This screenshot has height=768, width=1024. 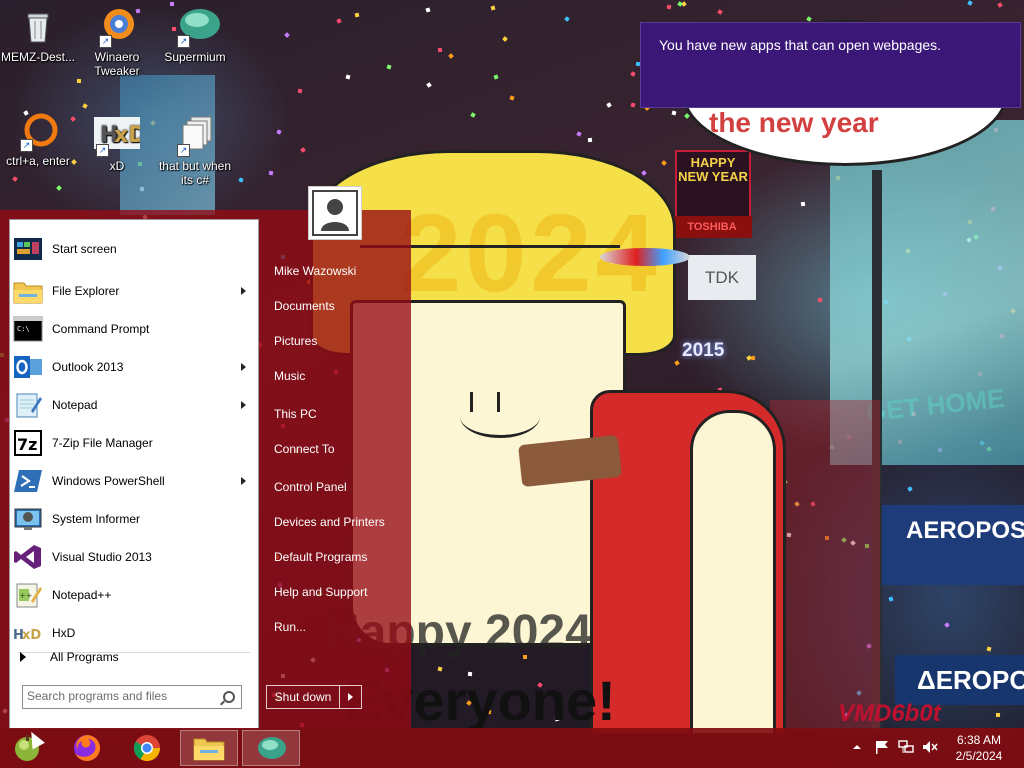 I want to click on program-start-screen: Start screen, so click(x=134, y=249).